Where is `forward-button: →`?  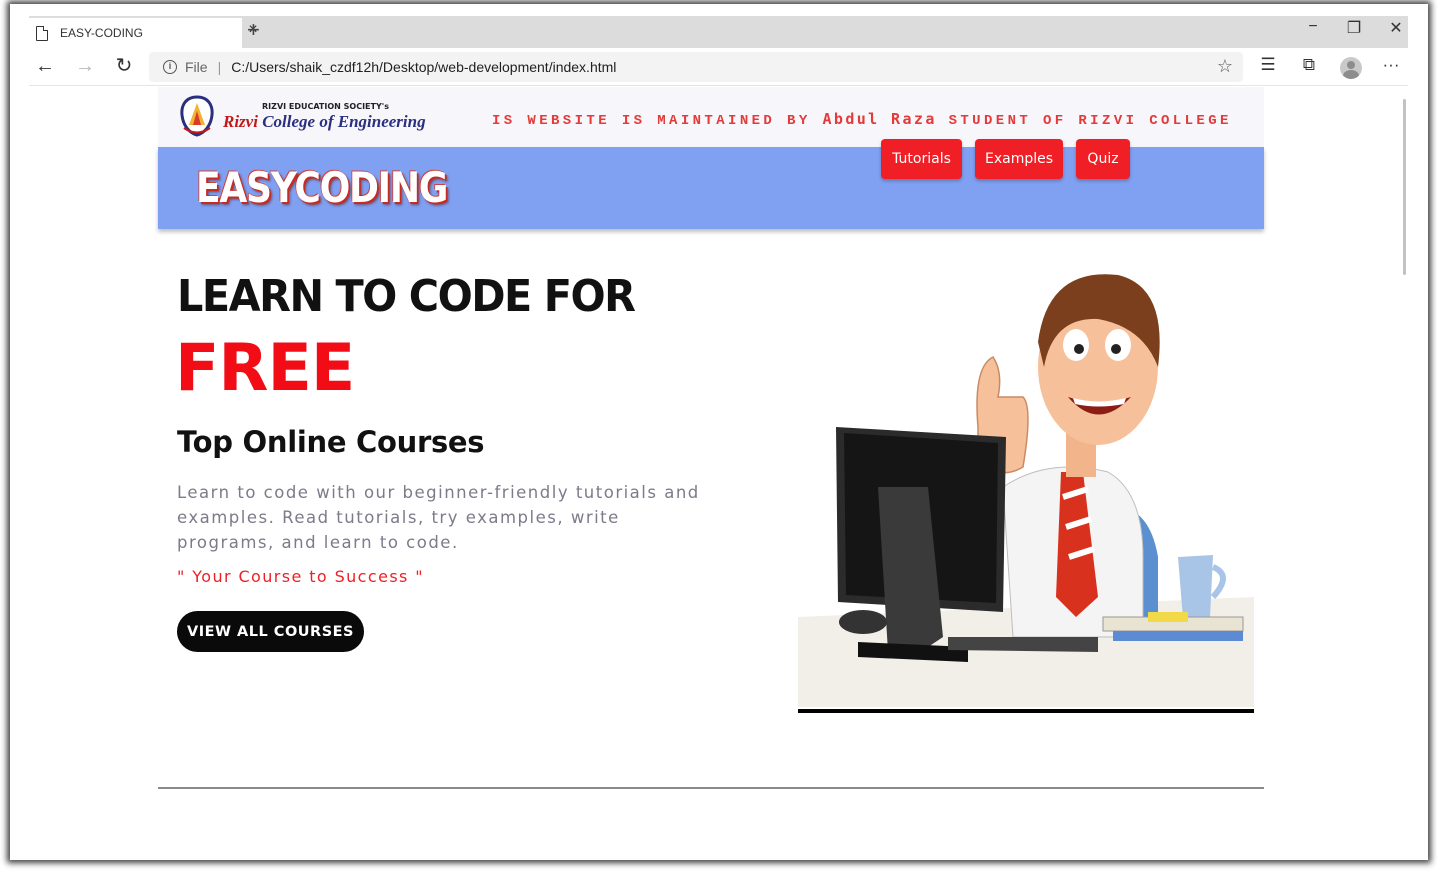 forward-button: → is located at coordinates (85, 66).